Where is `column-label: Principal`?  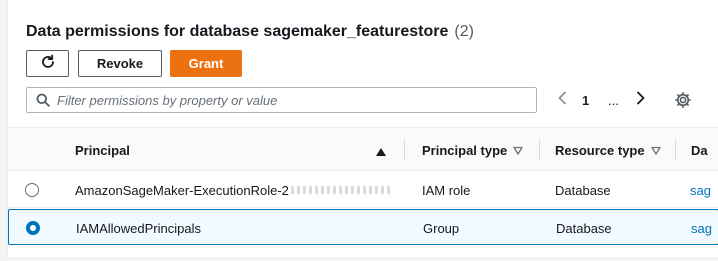 column-label: Principal is located at coordinates (102, 150).